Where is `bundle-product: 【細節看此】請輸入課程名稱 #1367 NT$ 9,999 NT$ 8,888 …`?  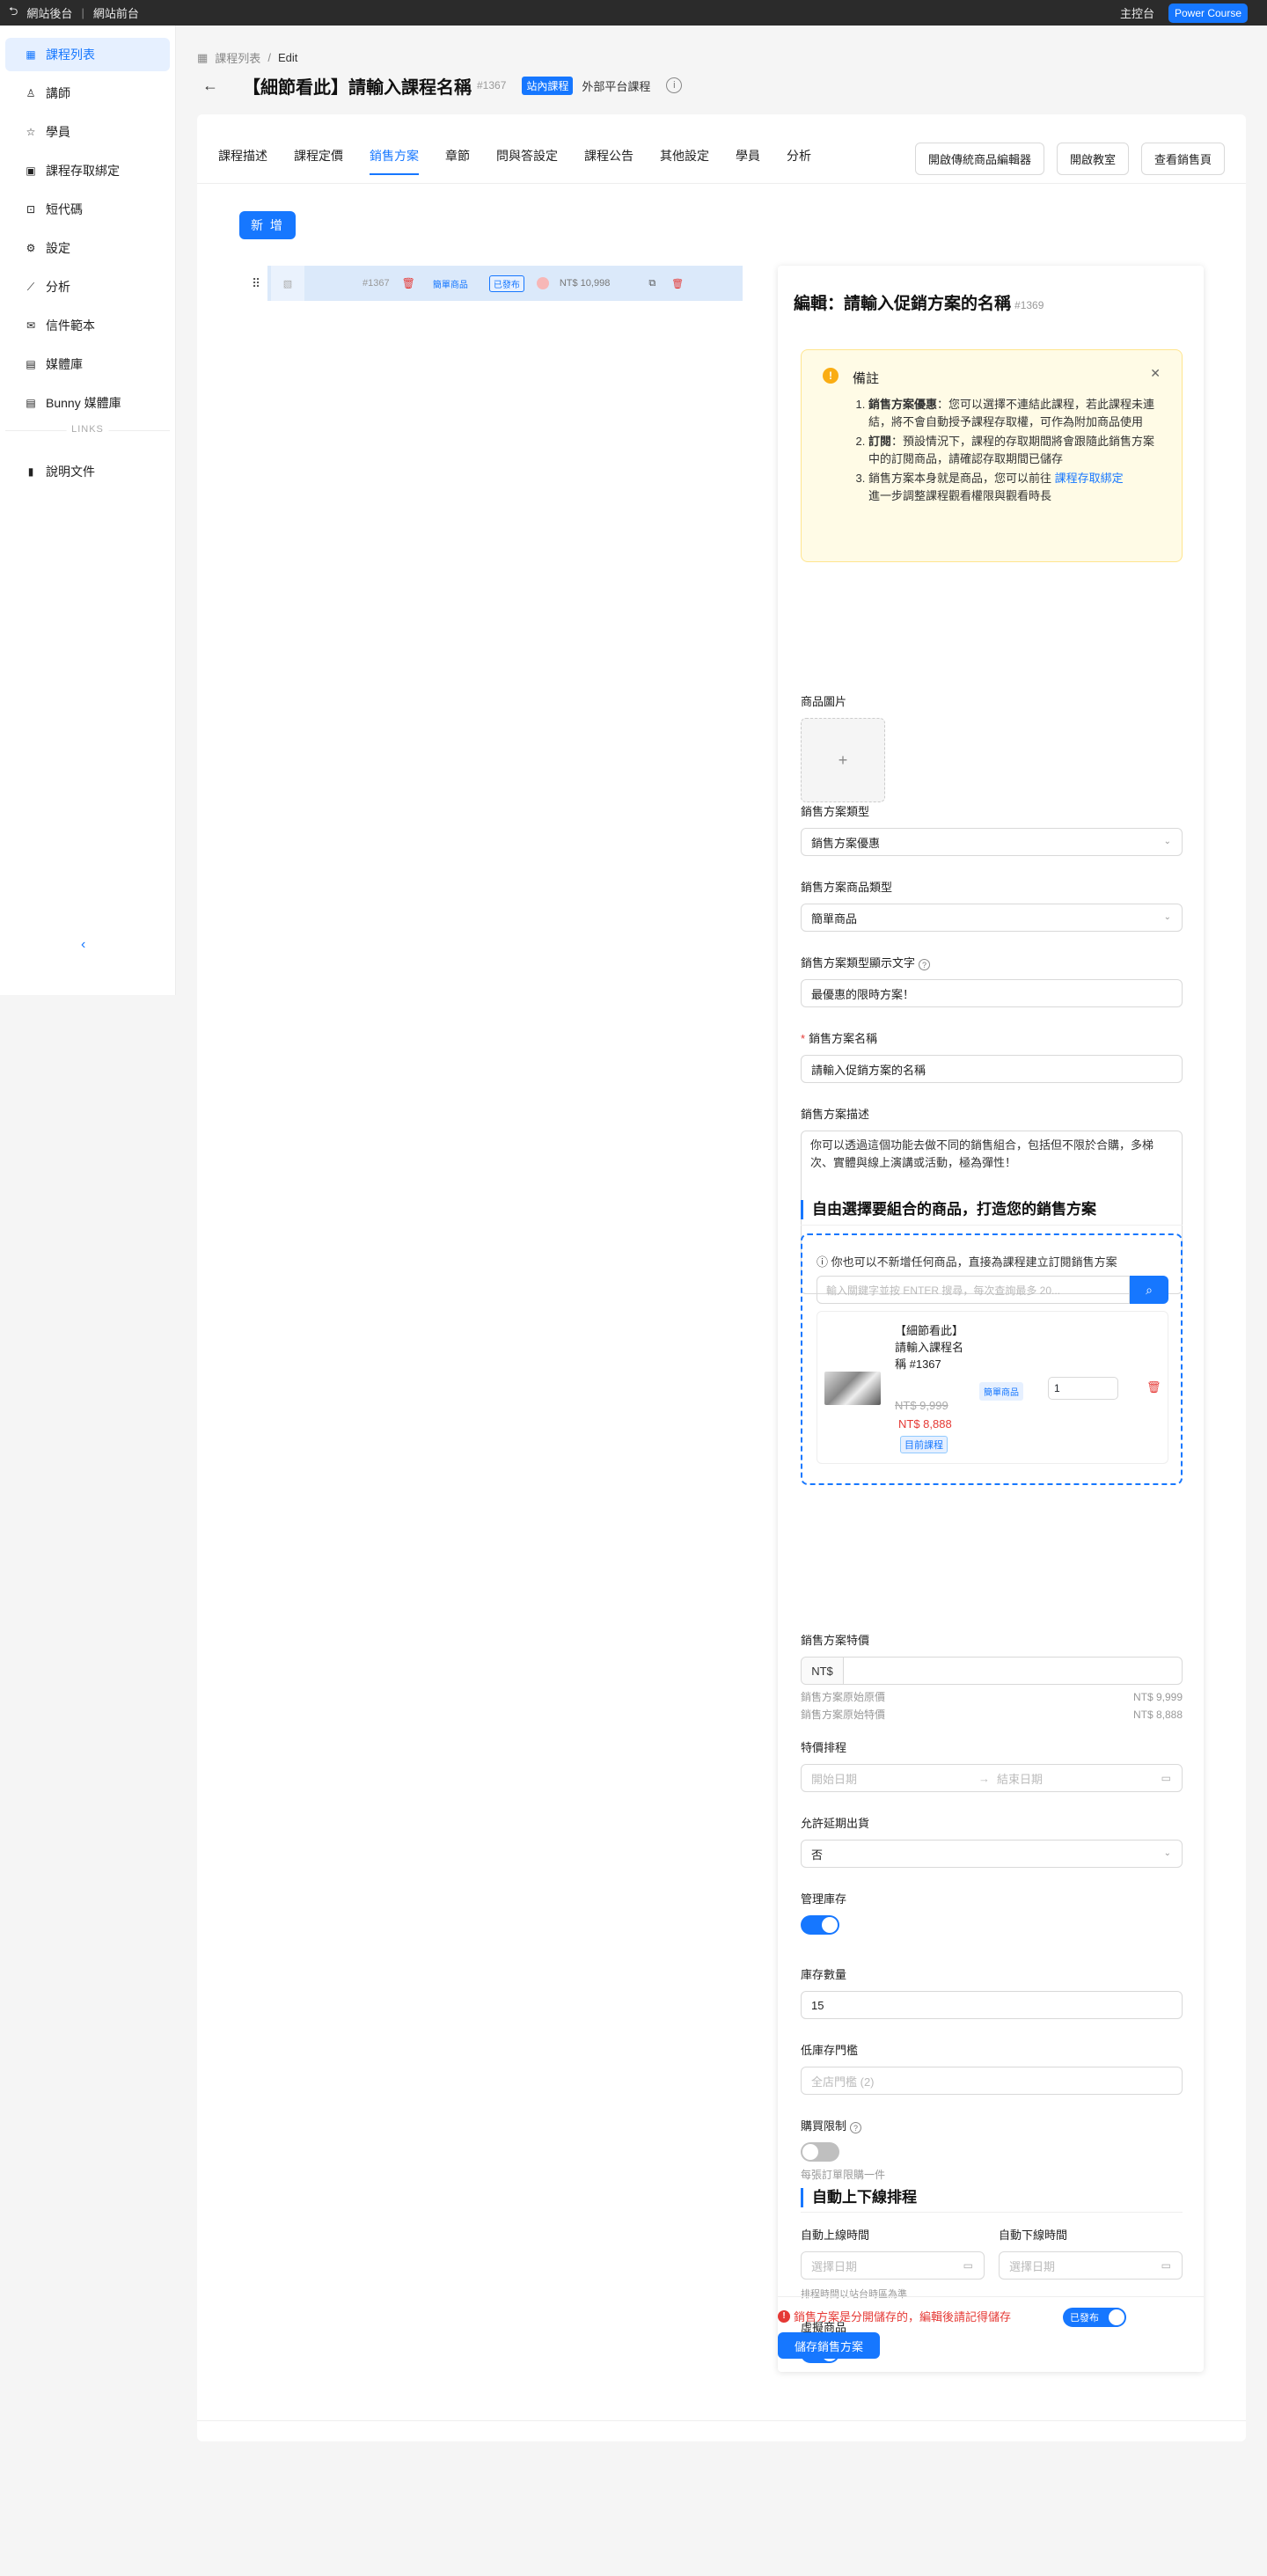 bundle-product: 【細節看此】請輸入課程名稱 #1367 NT$ 9,999 NT$ 8,888 … is located at coordinates (992, 1387).